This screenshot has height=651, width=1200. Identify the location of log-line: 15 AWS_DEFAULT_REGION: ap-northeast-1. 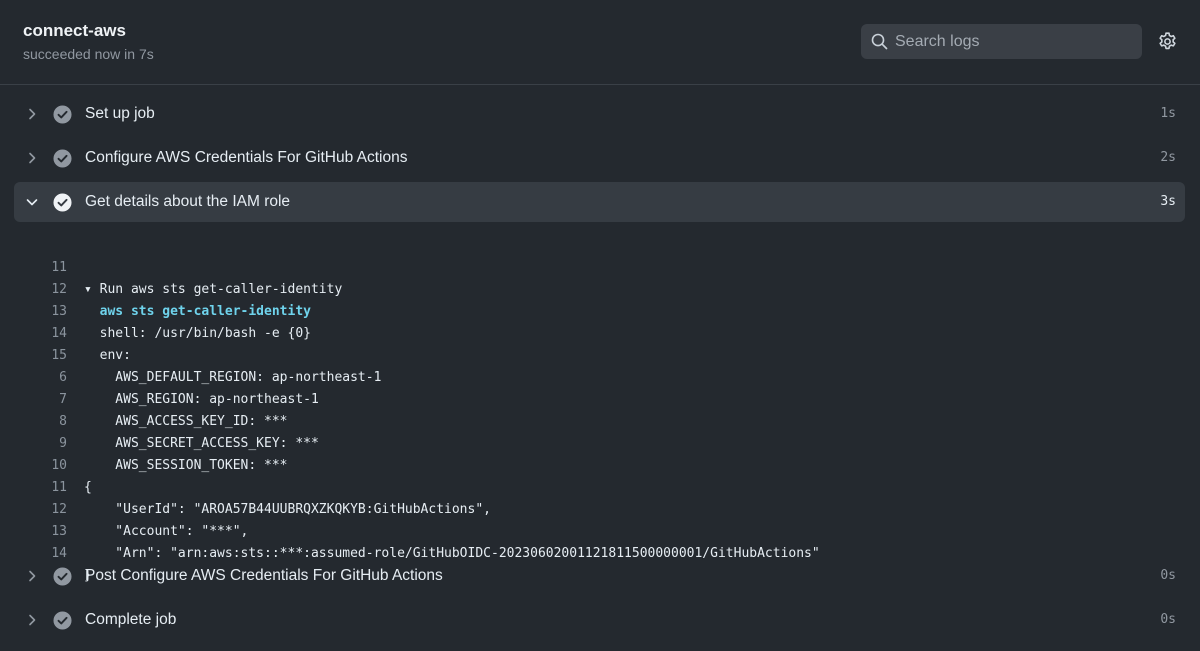
(600, 354).